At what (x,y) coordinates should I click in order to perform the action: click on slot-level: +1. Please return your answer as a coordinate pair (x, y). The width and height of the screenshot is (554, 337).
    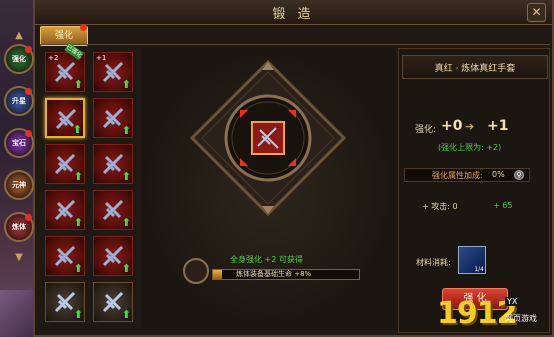
    Looking at the image, I should click on (101, 58).